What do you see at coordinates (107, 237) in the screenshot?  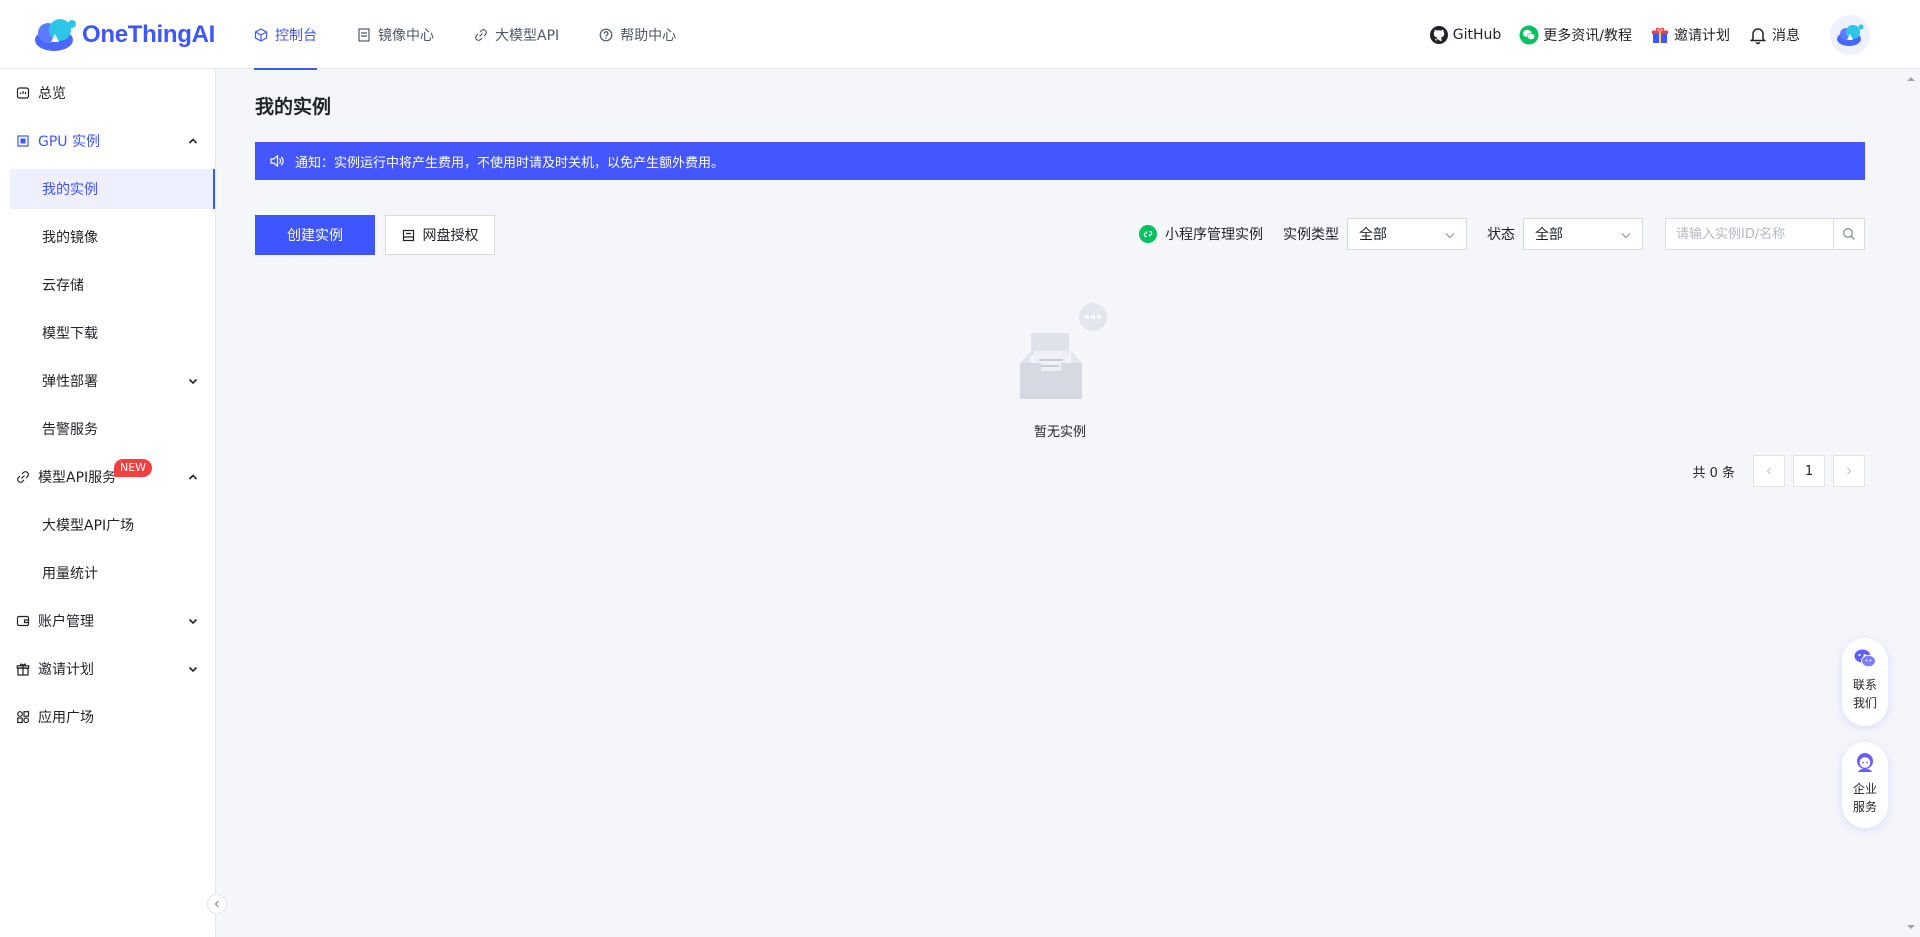 I see `sidebar-item-my-images: 我的镜像` at bounding box center [107, 237].